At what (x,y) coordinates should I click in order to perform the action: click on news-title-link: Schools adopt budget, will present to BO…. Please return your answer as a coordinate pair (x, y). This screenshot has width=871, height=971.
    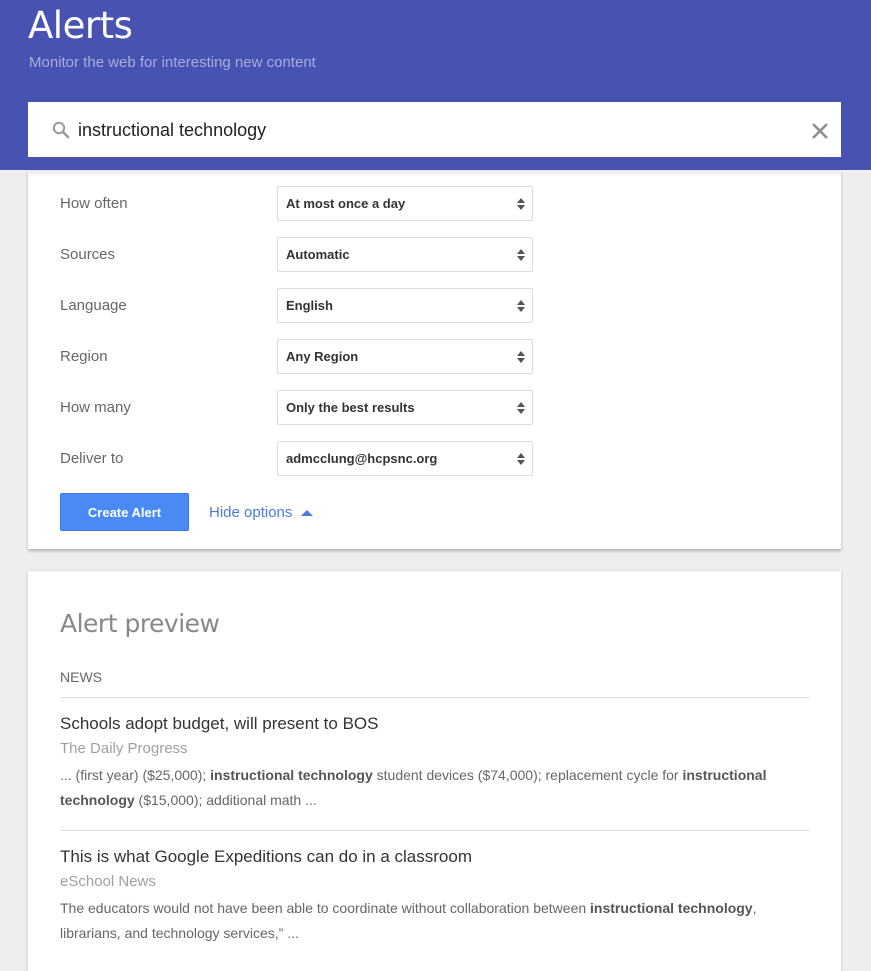
    Looking at the image, I should click on (435, 724).